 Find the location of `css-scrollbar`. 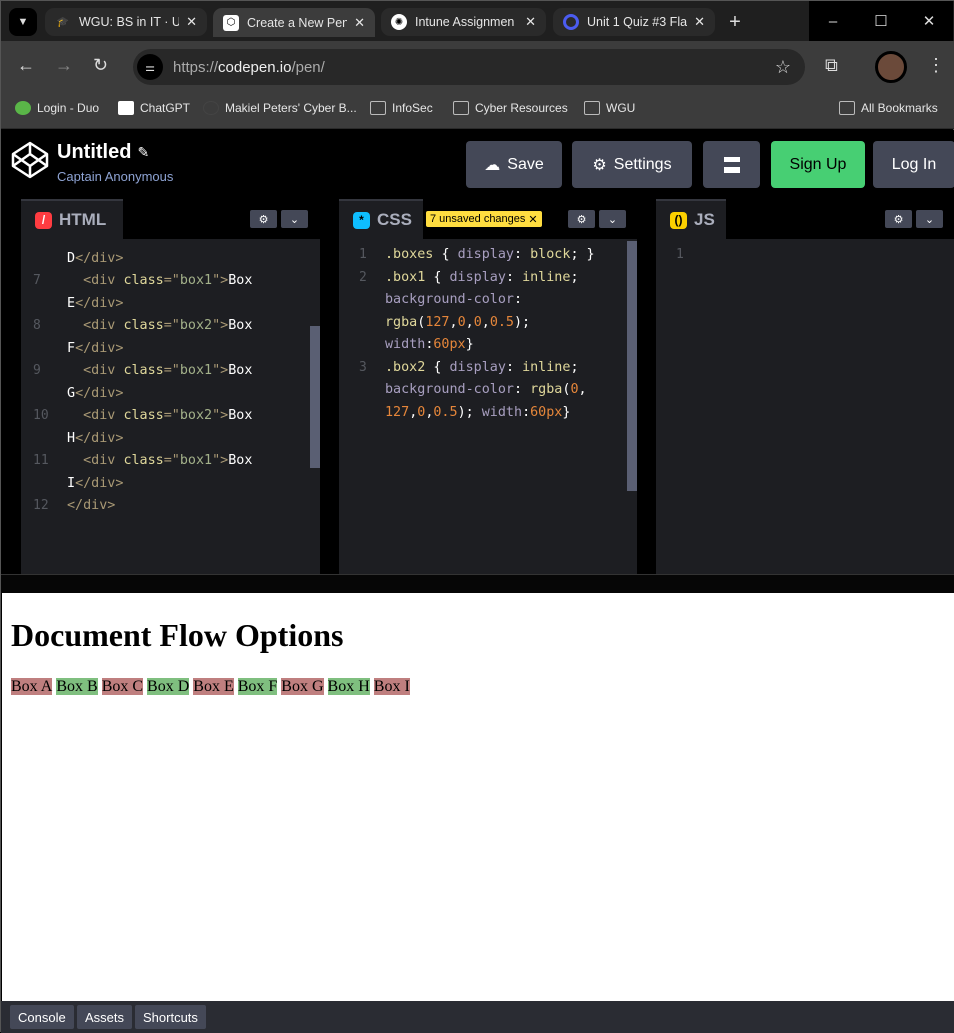

css-scrollbar is located at coordinates (632, 366).